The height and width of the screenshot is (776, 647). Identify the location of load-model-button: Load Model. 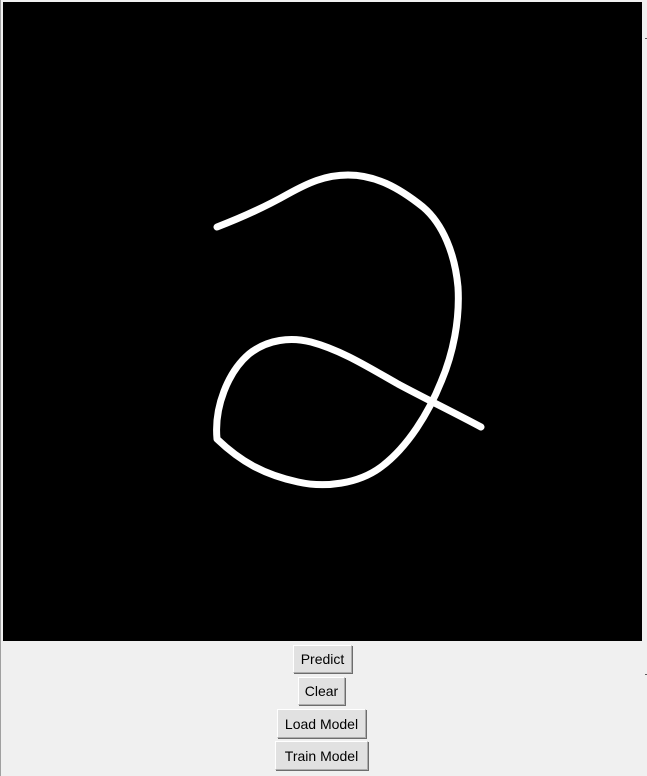
(321, 723).